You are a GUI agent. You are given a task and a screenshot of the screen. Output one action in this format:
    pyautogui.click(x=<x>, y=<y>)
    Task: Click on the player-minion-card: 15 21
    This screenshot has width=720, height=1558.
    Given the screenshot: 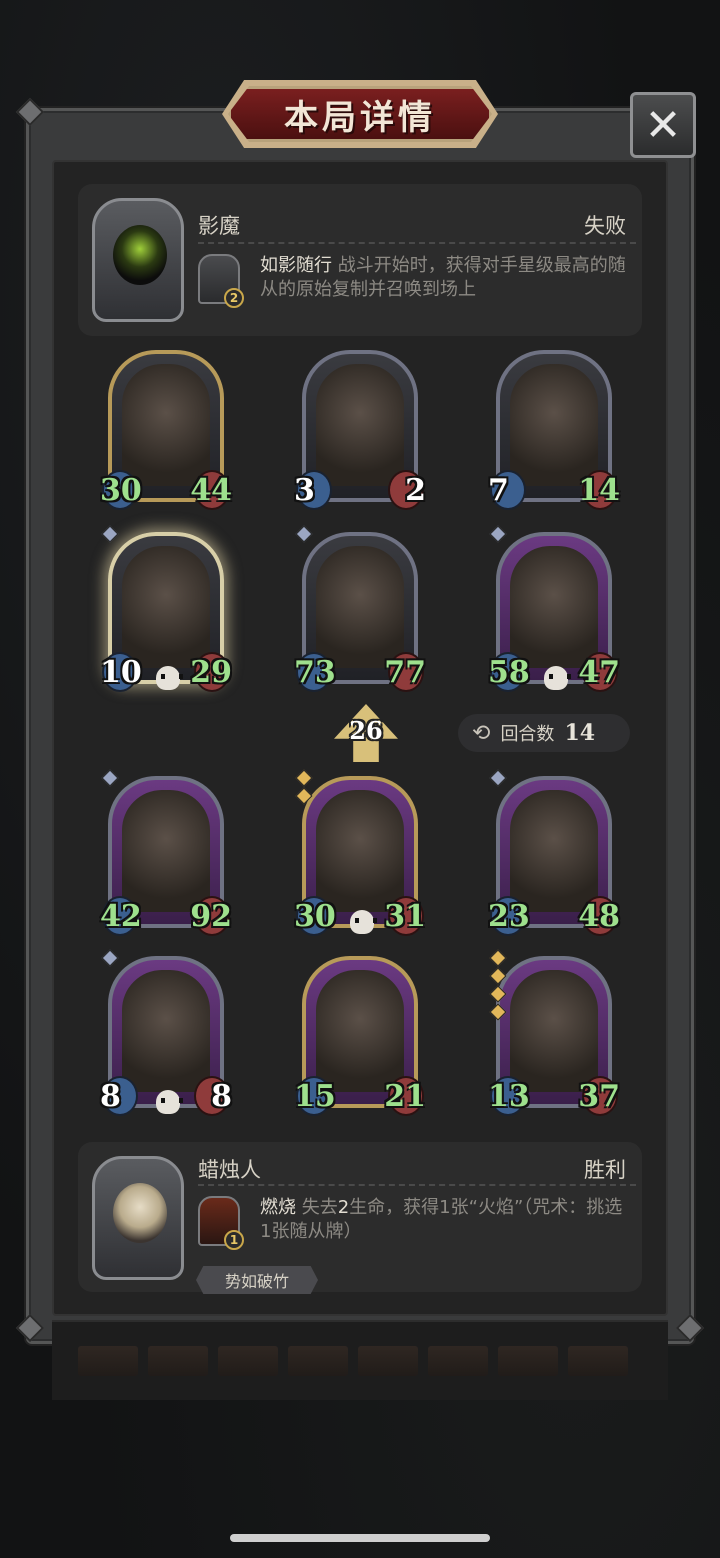 What is the action you would take?
    pyautogui.click(x=360, y=1036)
    